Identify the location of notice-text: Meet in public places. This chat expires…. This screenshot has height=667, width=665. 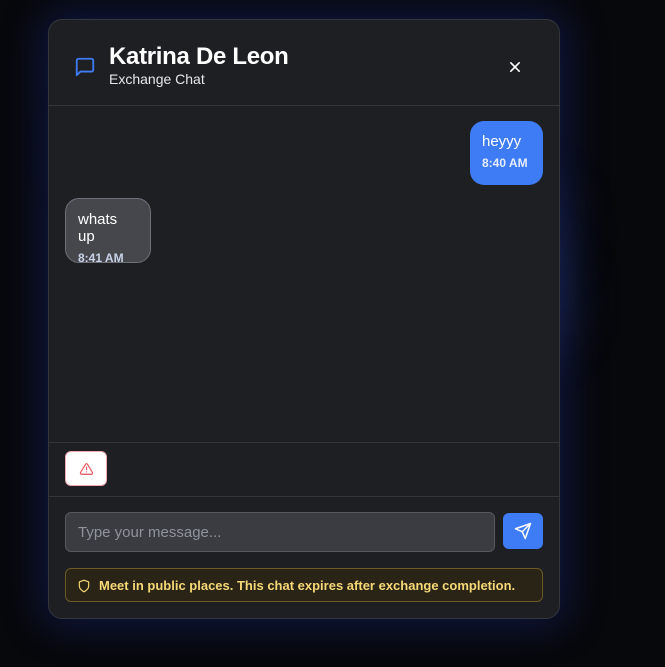
(307, 585).